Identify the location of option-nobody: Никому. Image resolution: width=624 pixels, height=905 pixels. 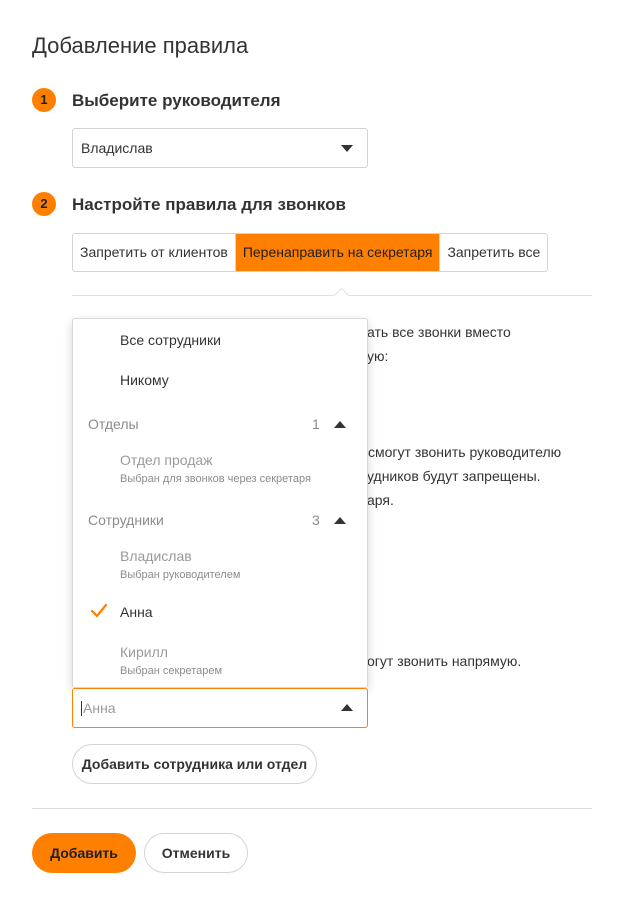
(144, 380).